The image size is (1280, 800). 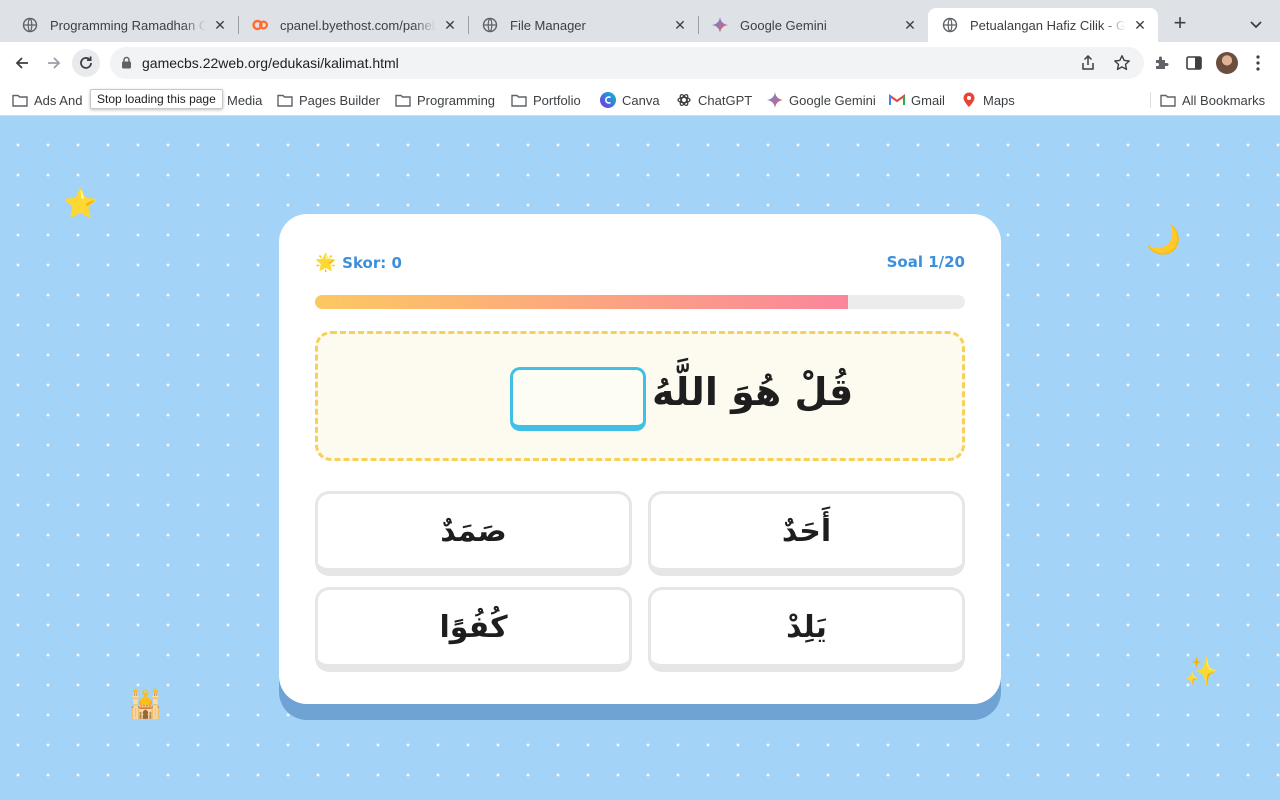 I want to click on answer-option-3: يَلِدْ, so click(x=806, y=629).